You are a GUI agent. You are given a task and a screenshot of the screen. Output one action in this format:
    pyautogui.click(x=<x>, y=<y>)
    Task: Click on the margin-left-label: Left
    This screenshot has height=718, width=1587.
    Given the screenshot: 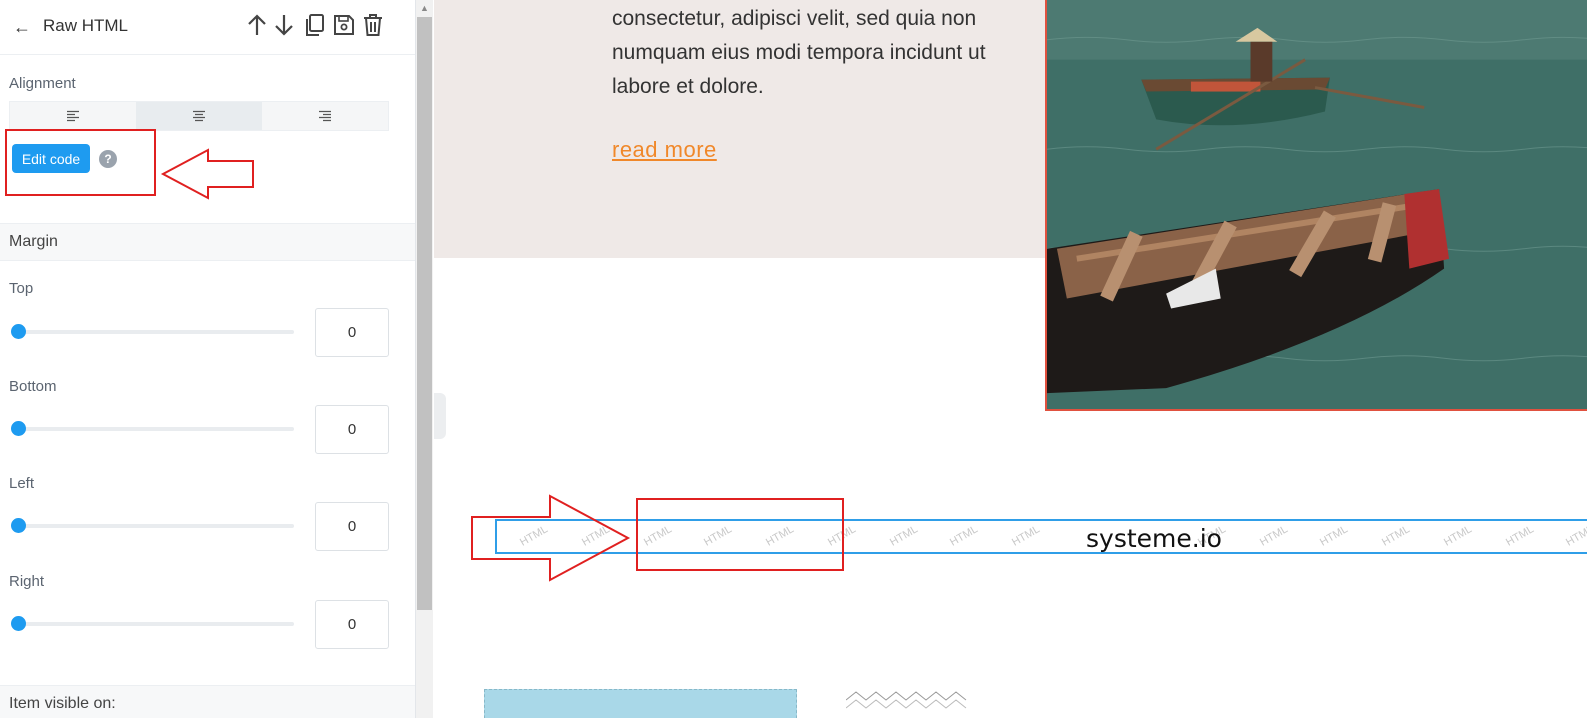 What is the action you would take?
    pyautogui.click(x=22, y=483)
    